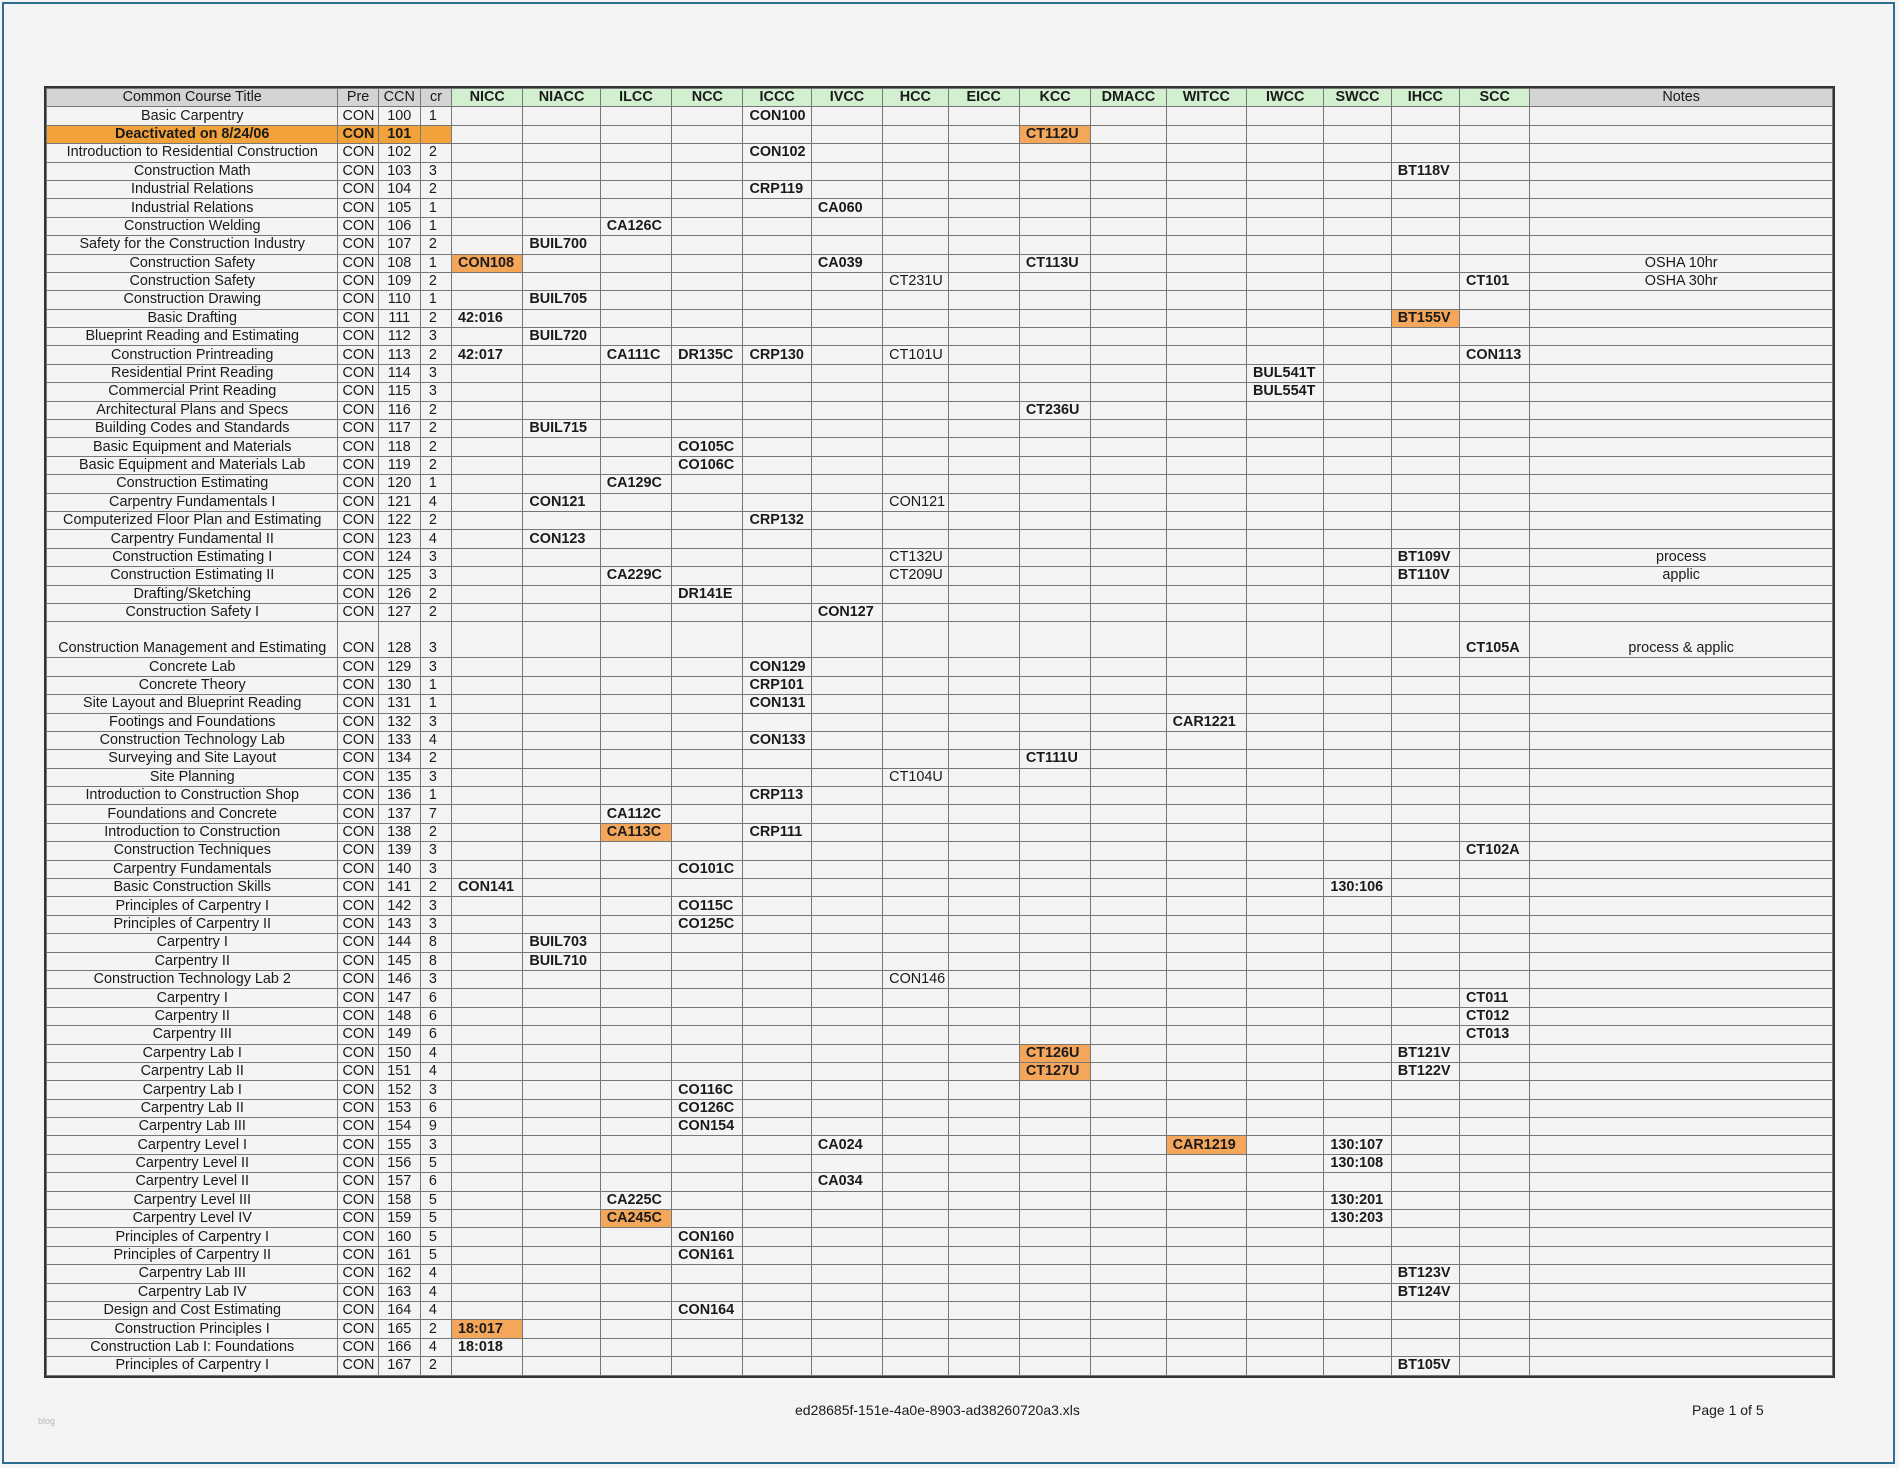 This screenshot has height=1468, width=1899. I want to click on ccn-cell: 121, so click(399, 502).